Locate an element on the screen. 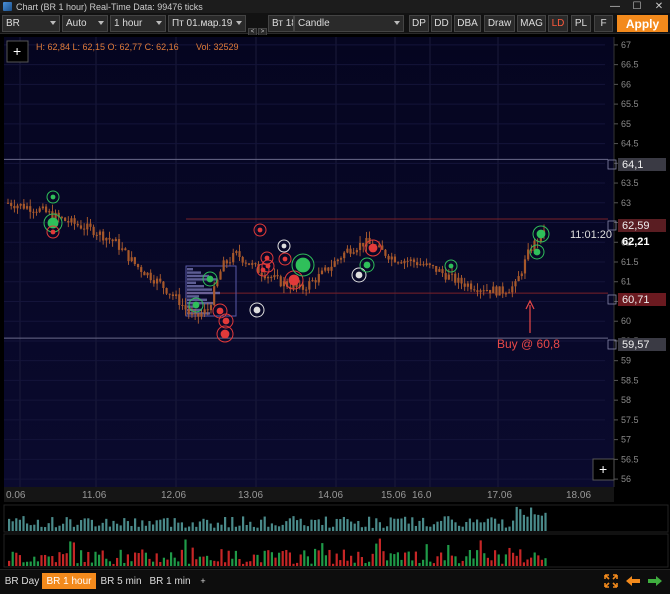 This screenshot has width=670, height=594. date-to-field: Вт 18 is located at coordinates (281, 23).